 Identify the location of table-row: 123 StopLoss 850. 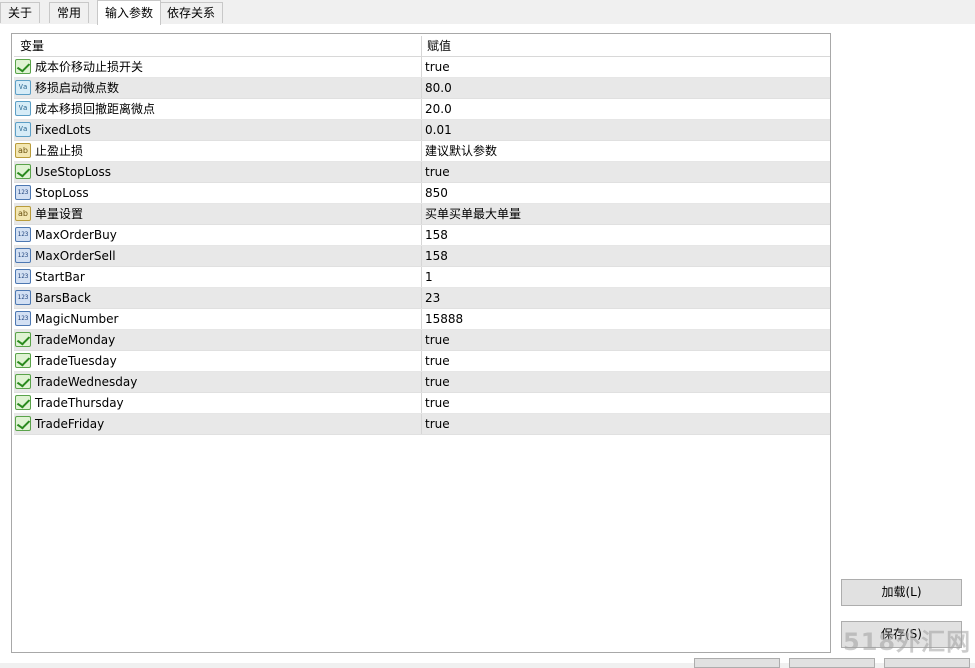
(422, 193).